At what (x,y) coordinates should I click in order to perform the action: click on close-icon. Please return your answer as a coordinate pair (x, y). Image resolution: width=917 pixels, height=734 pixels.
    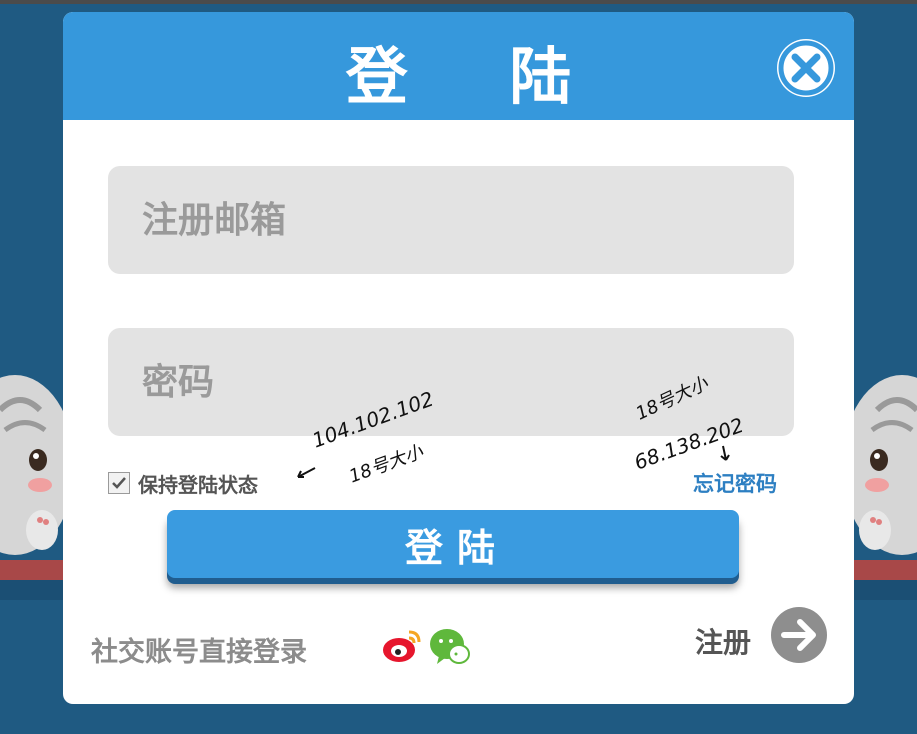
    Looking at the image, I should click on (806, 68).